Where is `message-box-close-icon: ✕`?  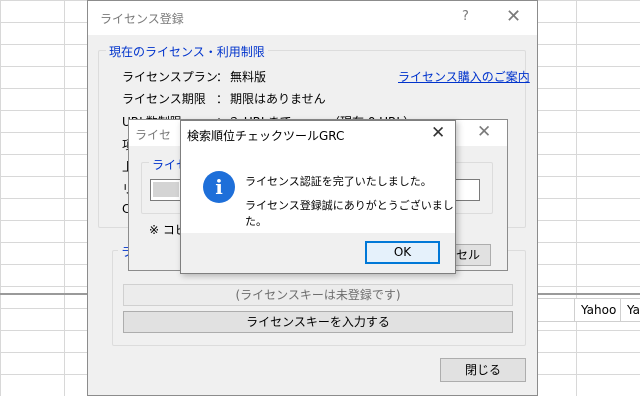 message-box-close-icon: ✕ is located at coordinates (438, 133).